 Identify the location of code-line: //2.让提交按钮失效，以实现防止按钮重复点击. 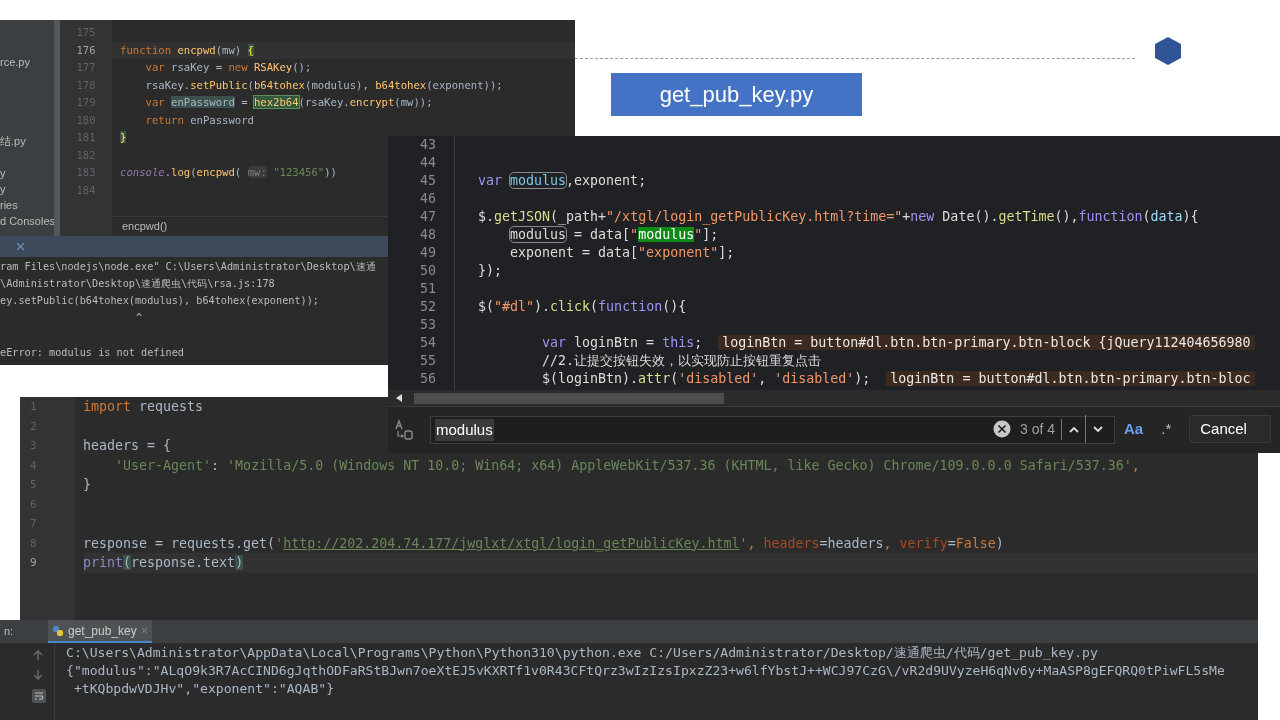
(682, 360).